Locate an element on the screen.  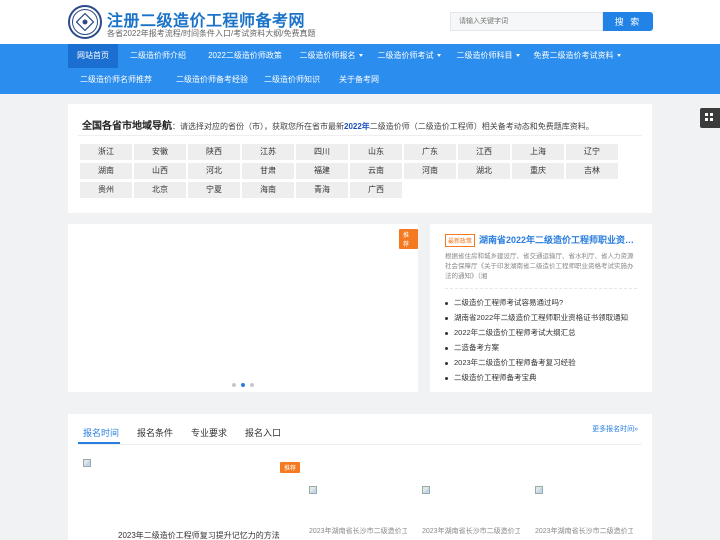
nav-item-exam: 二级造价师考试 is located at coordinates (409, 56).